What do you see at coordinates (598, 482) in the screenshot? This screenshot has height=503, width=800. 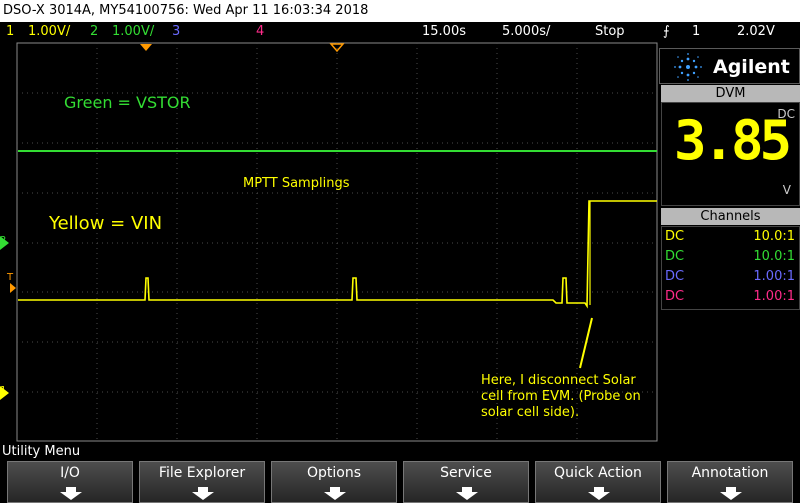 I see `softkey-quick-action: Quick Action` at bounding box center [598, 482].